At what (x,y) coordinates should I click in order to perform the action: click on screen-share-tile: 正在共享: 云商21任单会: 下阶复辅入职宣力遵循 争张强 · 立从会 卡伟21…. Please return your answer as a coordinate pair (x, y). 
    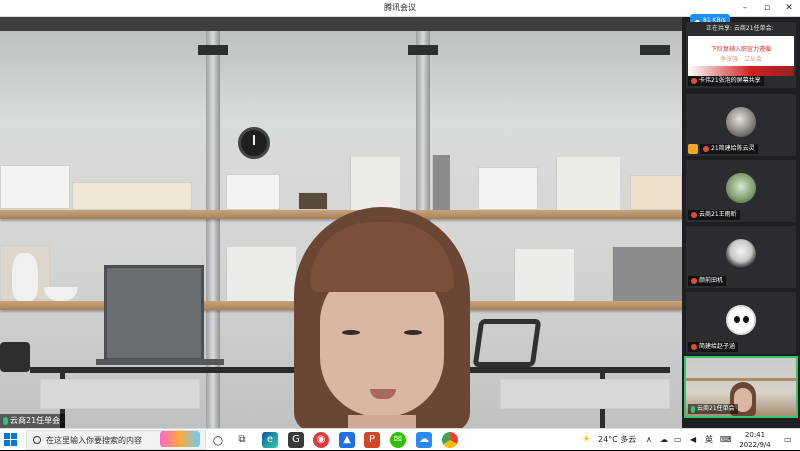
    Looking at the image, I should click on (741, 55).